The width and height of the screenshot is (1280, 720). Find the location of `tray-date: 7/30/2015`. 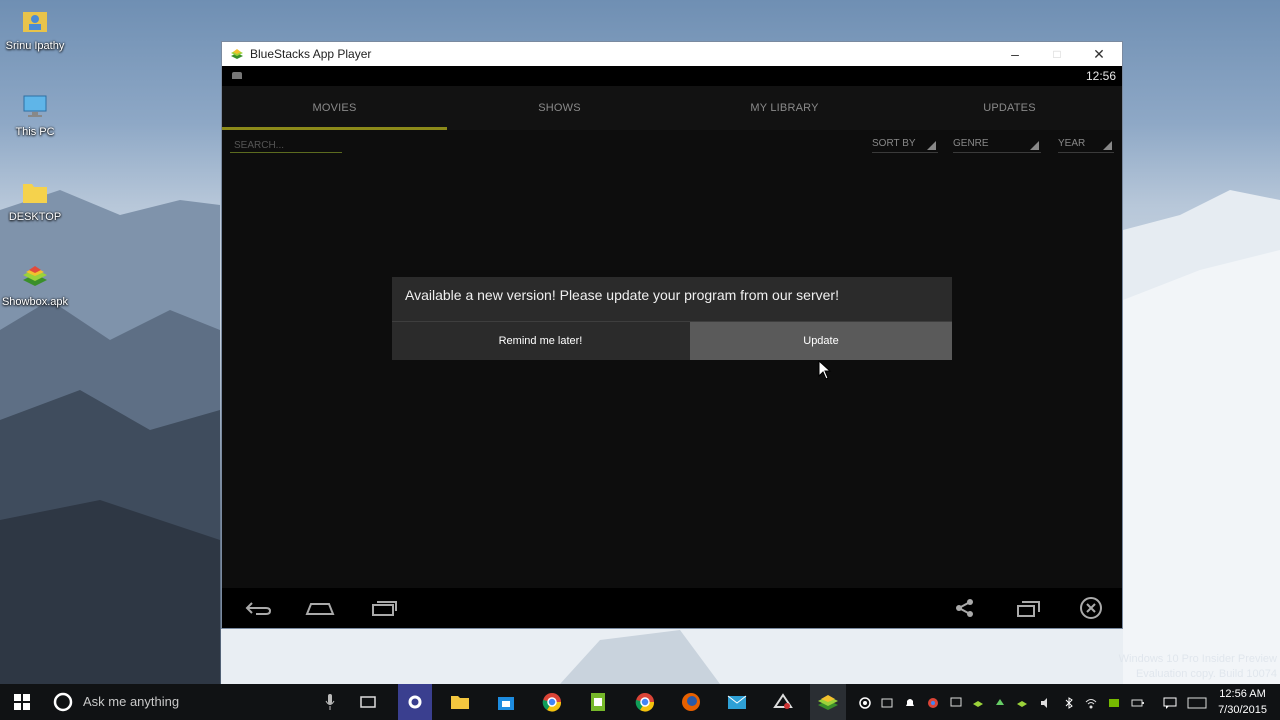

tray-date: 7/30/2015 is located at coordinates (1242, 710).